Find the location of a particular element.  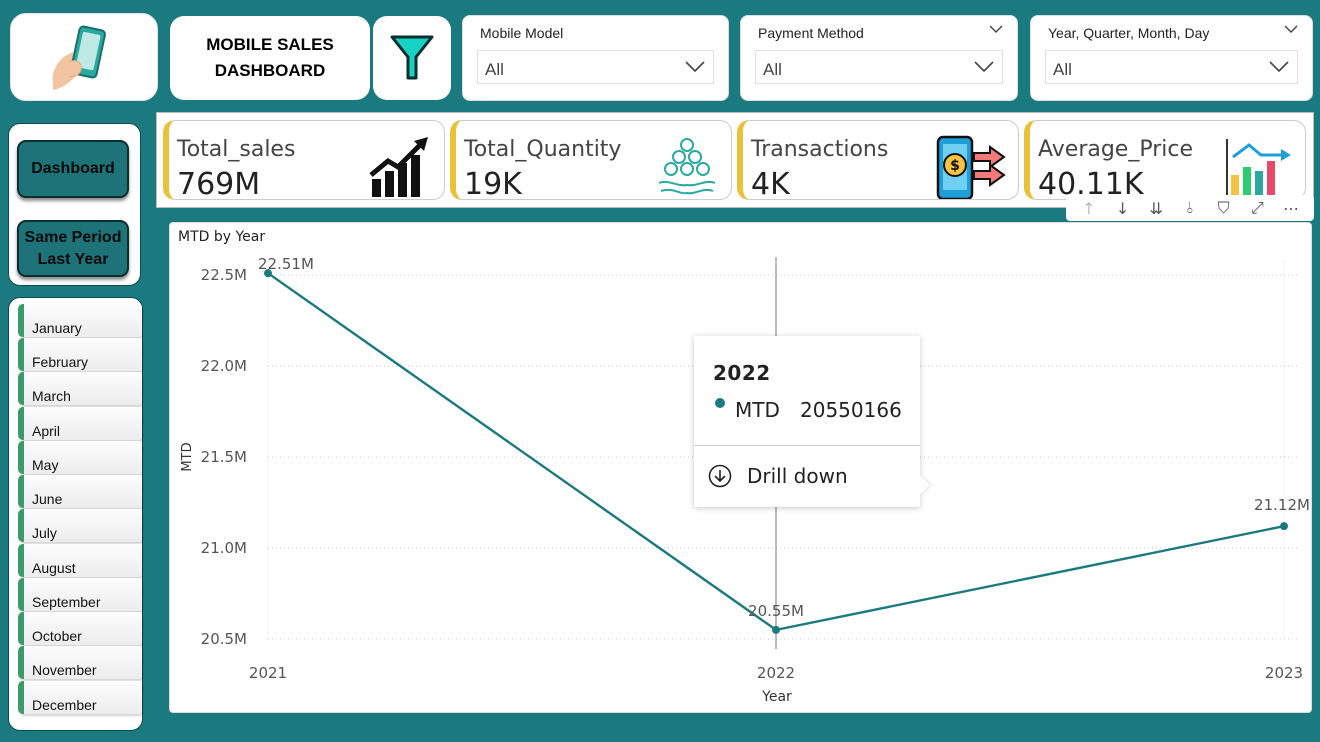

kpi-value: 769M is located at coordinates (219, 183).